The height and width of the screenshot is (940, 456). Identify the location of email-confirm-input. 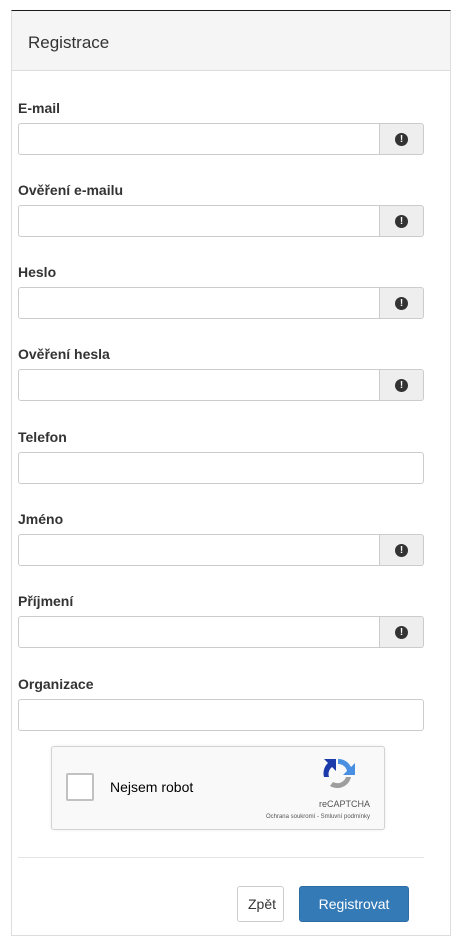
(199, 221).